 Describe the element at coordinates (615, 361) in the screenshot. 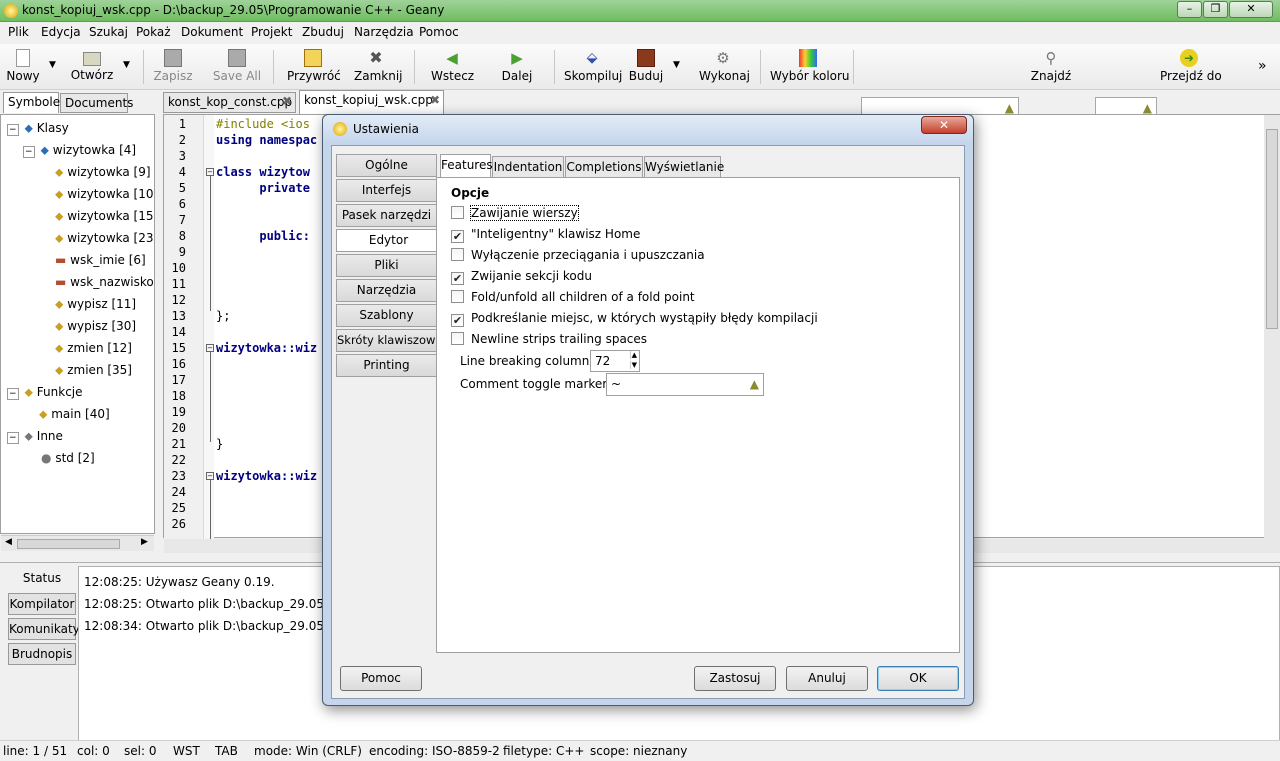

I see `line-breaking-spinner: 72 ▲ ▼` at that location.